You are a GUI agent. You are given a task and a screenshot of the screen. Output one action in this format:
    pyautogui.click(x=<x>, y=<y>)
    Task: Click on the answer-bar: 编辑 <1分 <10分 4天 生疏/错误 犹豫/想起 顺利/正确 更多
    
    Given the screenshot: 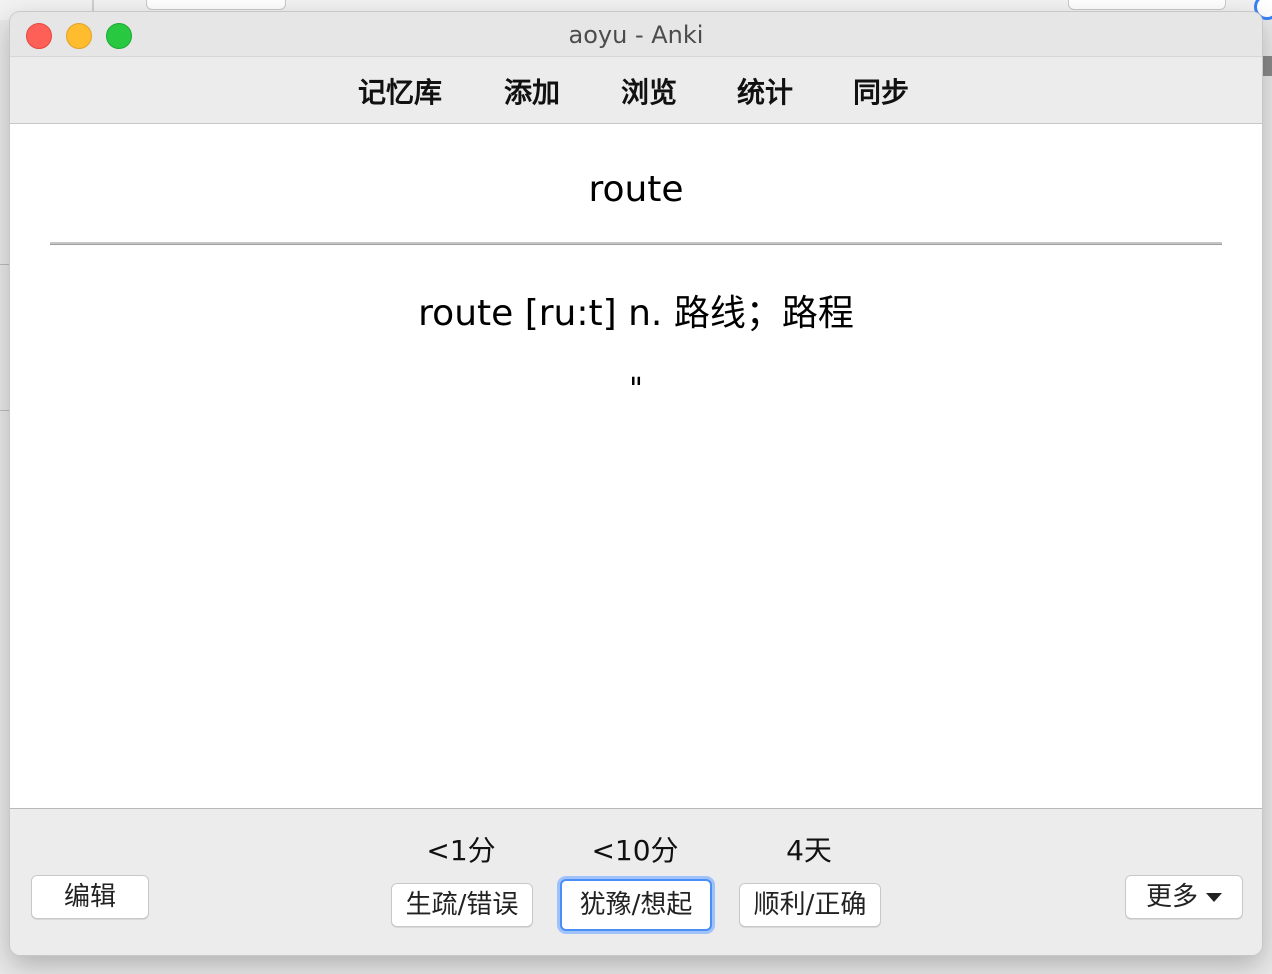 What is the action you would take?
    pyautogui.click(x=636, y=882)
    